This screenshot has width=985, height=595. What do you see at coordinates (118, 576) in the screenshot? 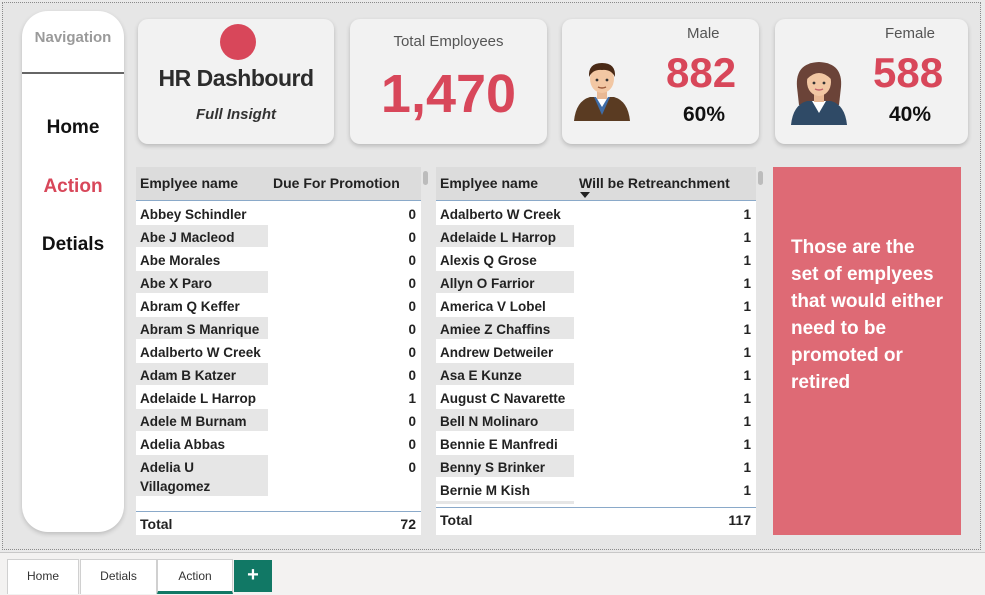
I see `tab-detials: Detials` at bounding box center [118, 576].